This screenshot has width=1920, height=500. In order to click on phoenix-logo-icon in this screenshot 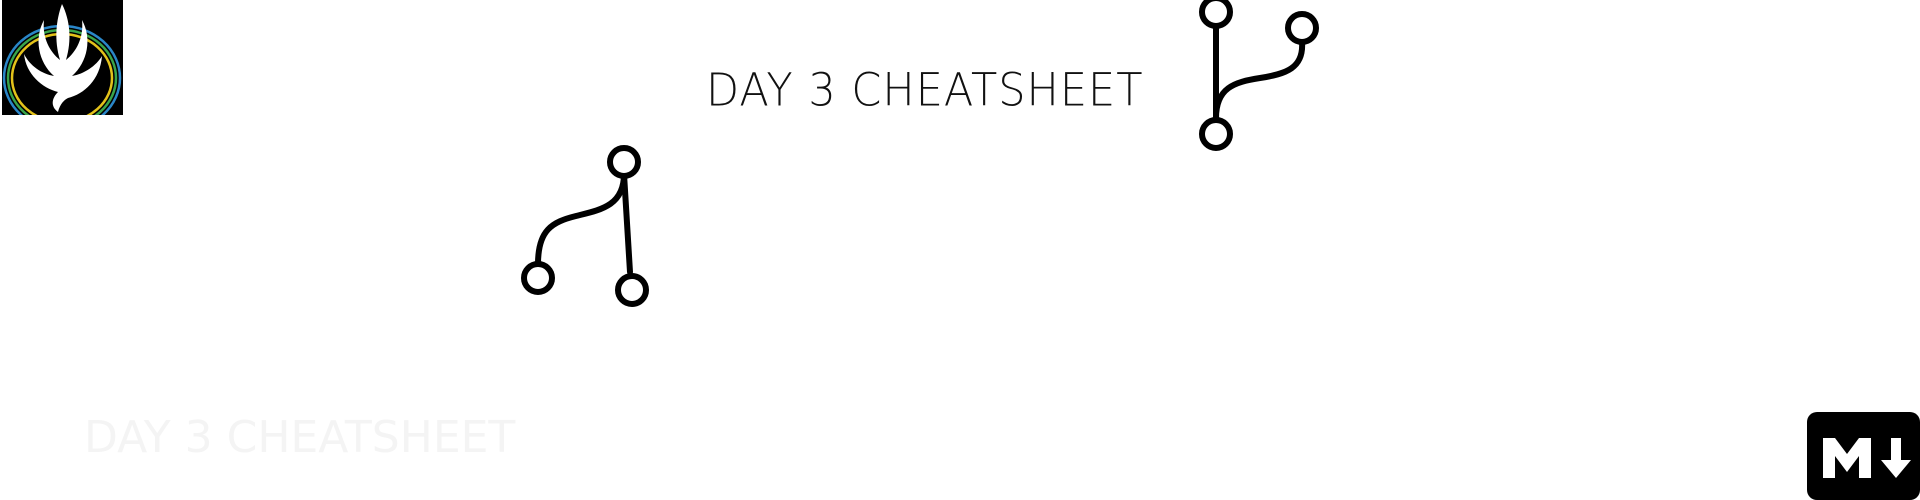, I will do `click(62, 57)`.